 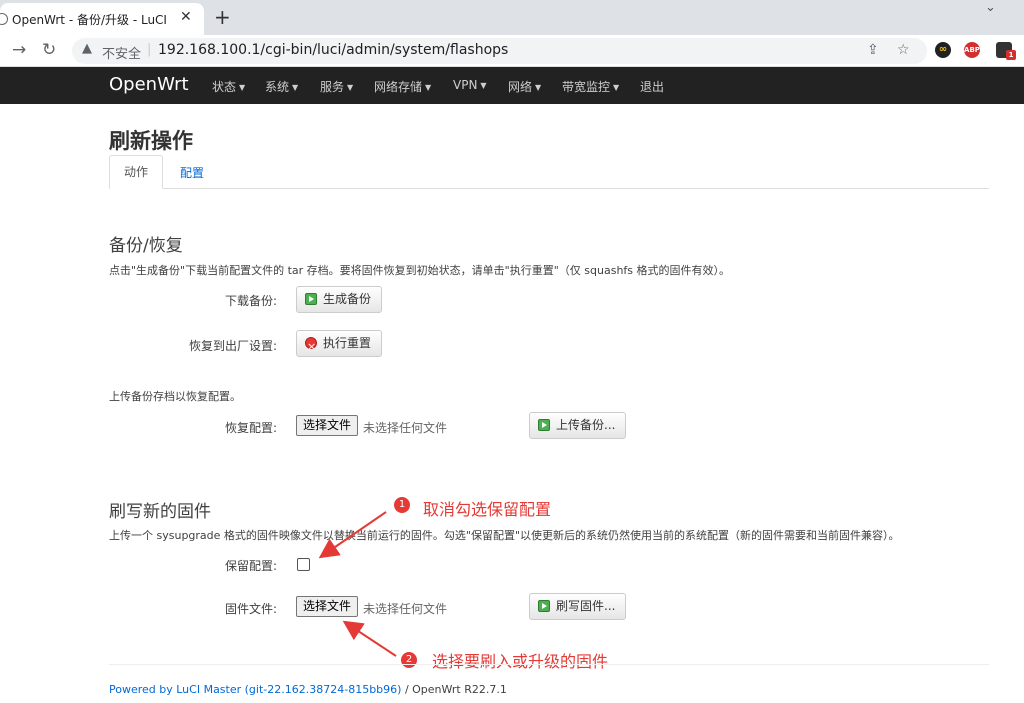 What do you see at coordinates (972, 50) in the screenshot?
I see `adblock-icon: ABP` at bounding box center [972, 50].